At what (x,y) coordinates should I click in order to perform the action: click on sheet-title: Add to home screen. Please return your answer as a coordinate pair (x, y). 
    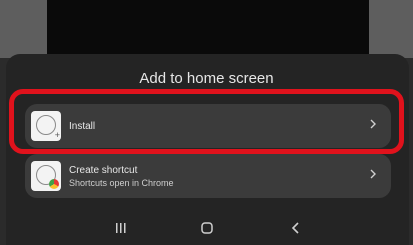
    Looking at the image, I should click on (206, 78).